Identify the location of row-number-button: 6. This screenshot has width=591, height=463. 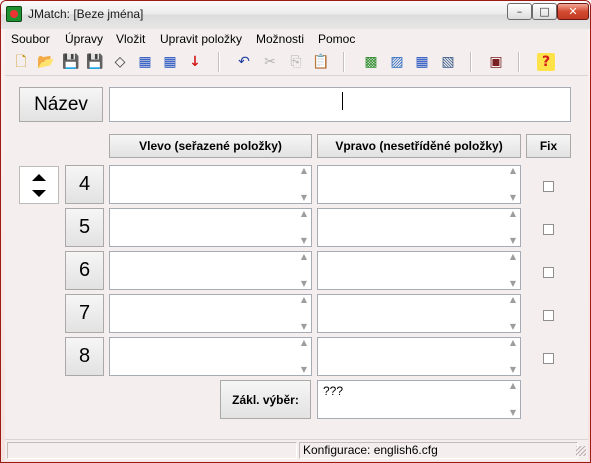
(84, 270).